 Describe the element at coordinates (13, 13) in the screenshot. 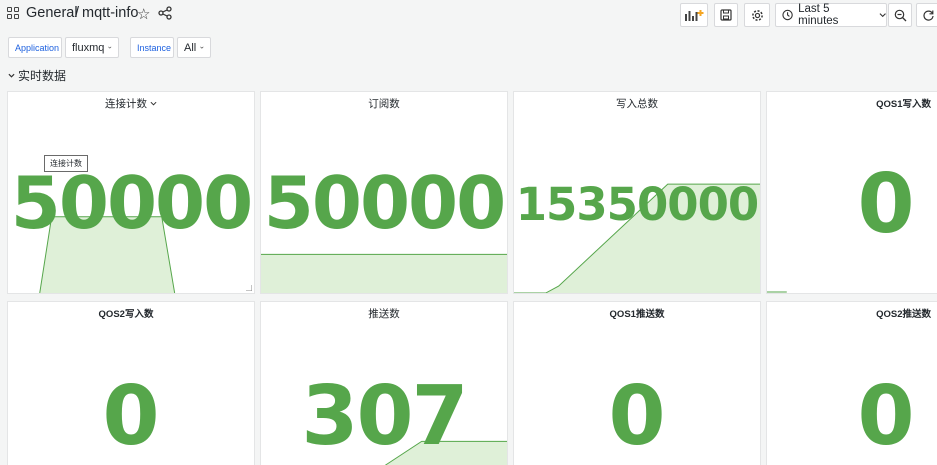

I see `grid-icon` at that location.